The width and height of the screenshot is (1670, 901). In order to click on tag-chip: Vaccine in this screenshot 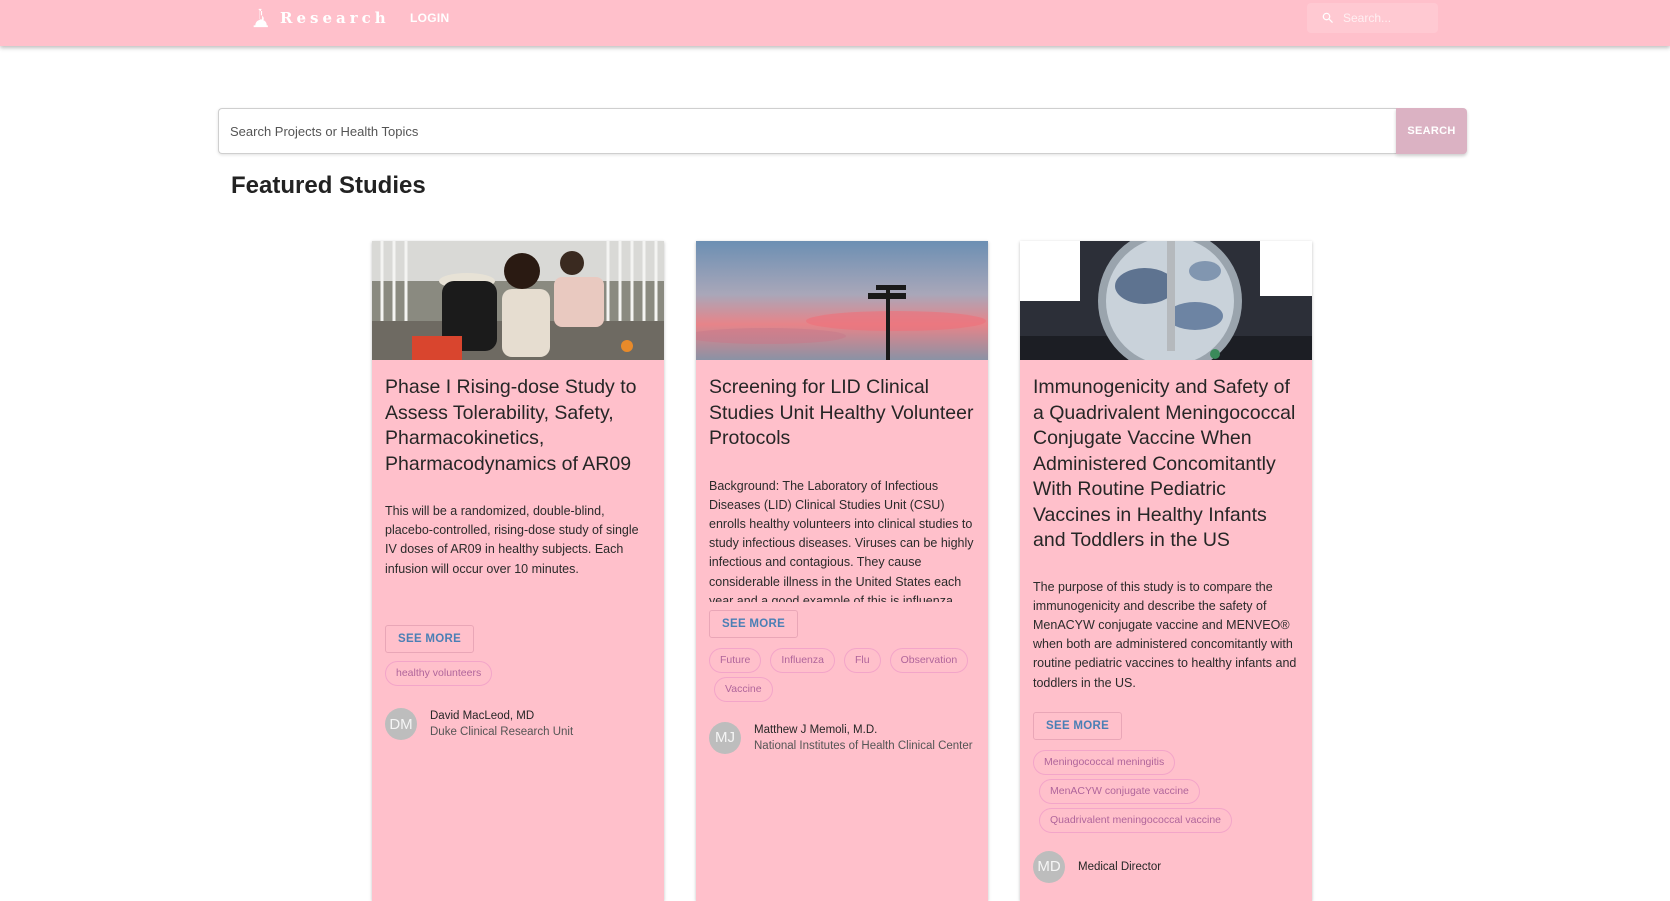, I will do `click(743, 689)`.